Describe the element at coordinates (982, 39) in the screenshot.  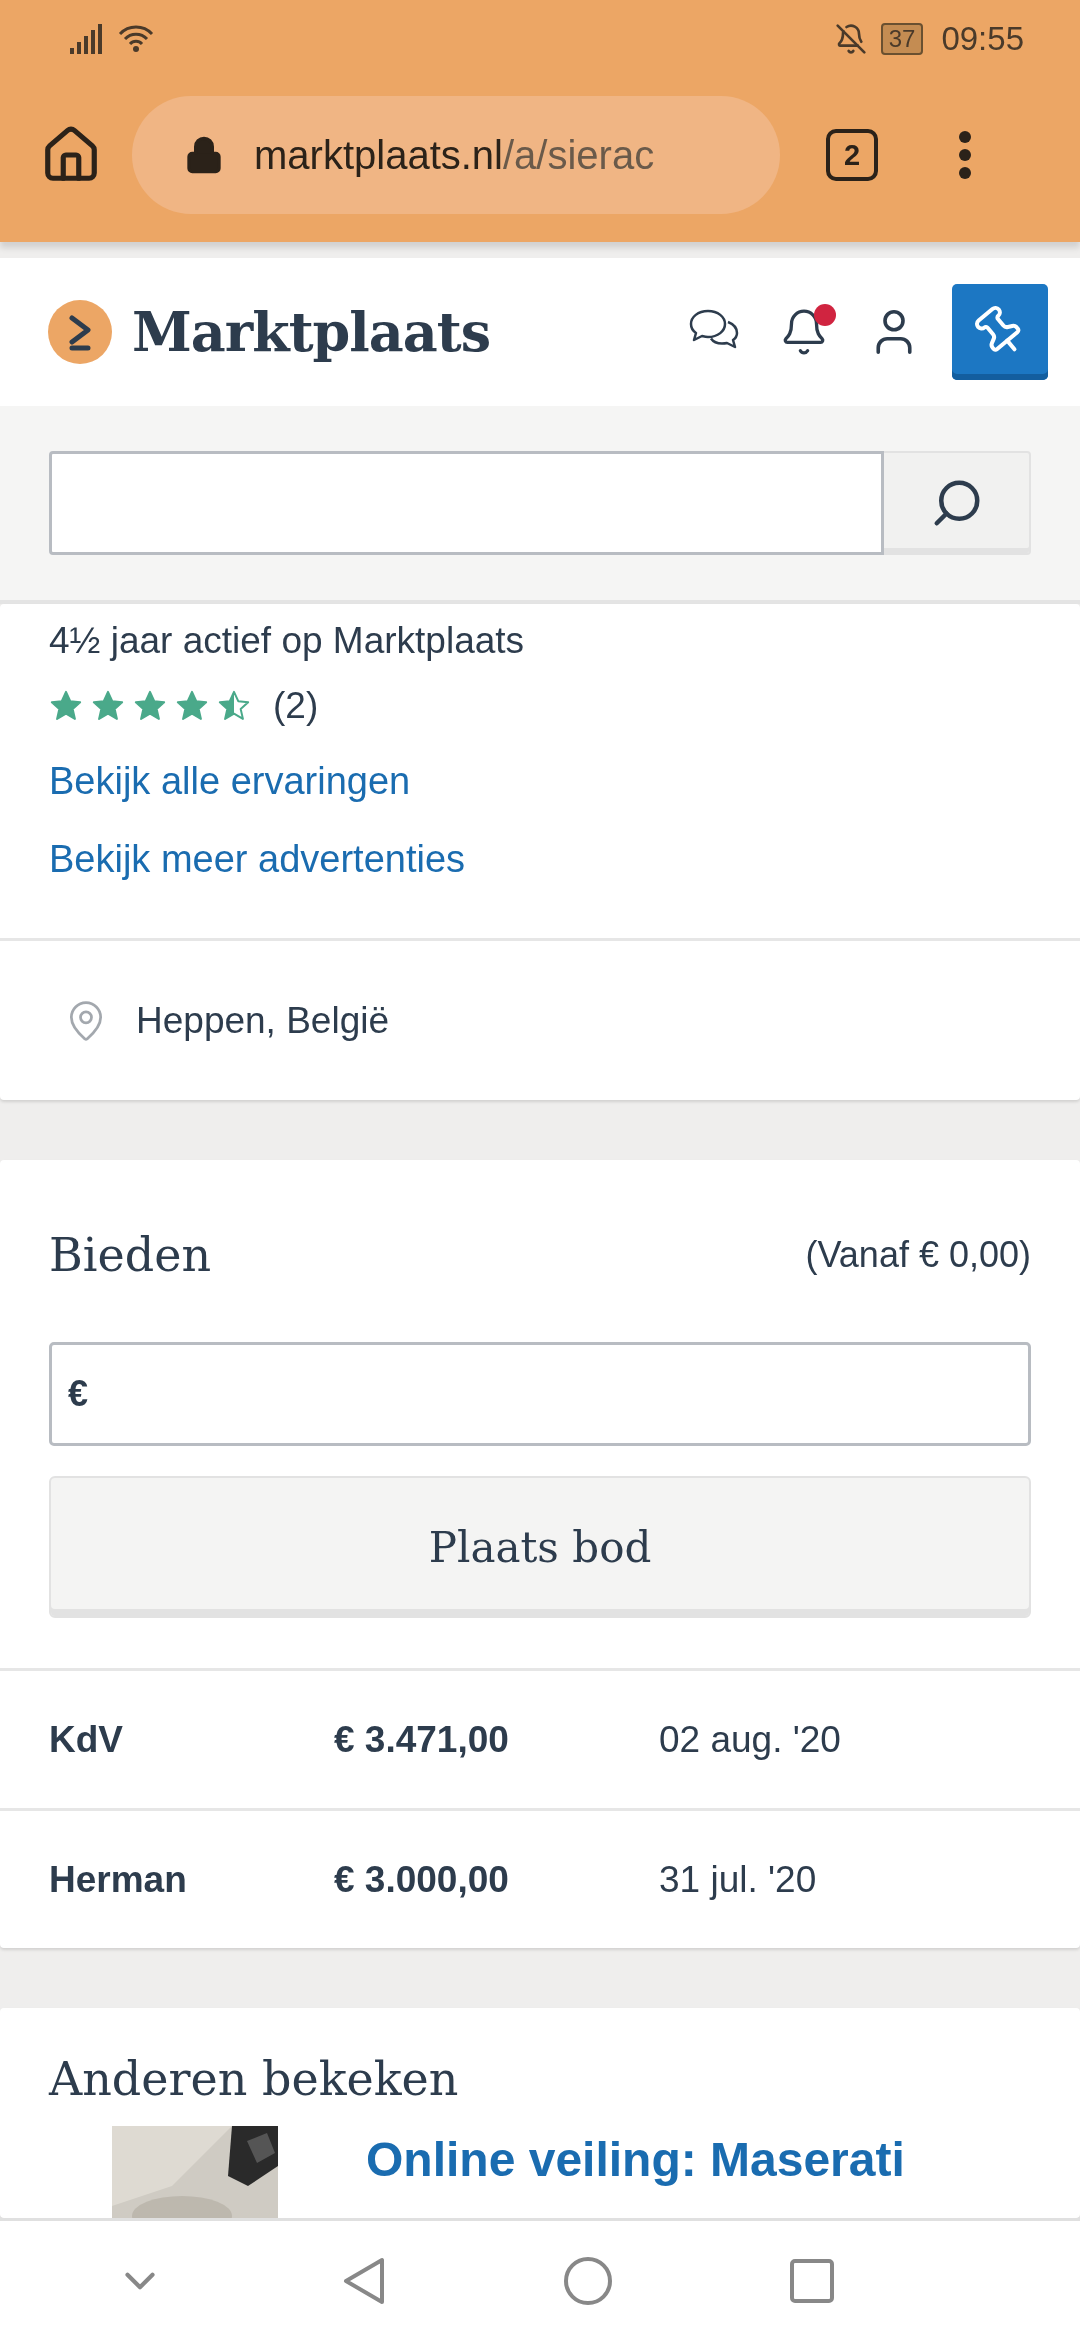
I see `status-time: 09:55` at that location.